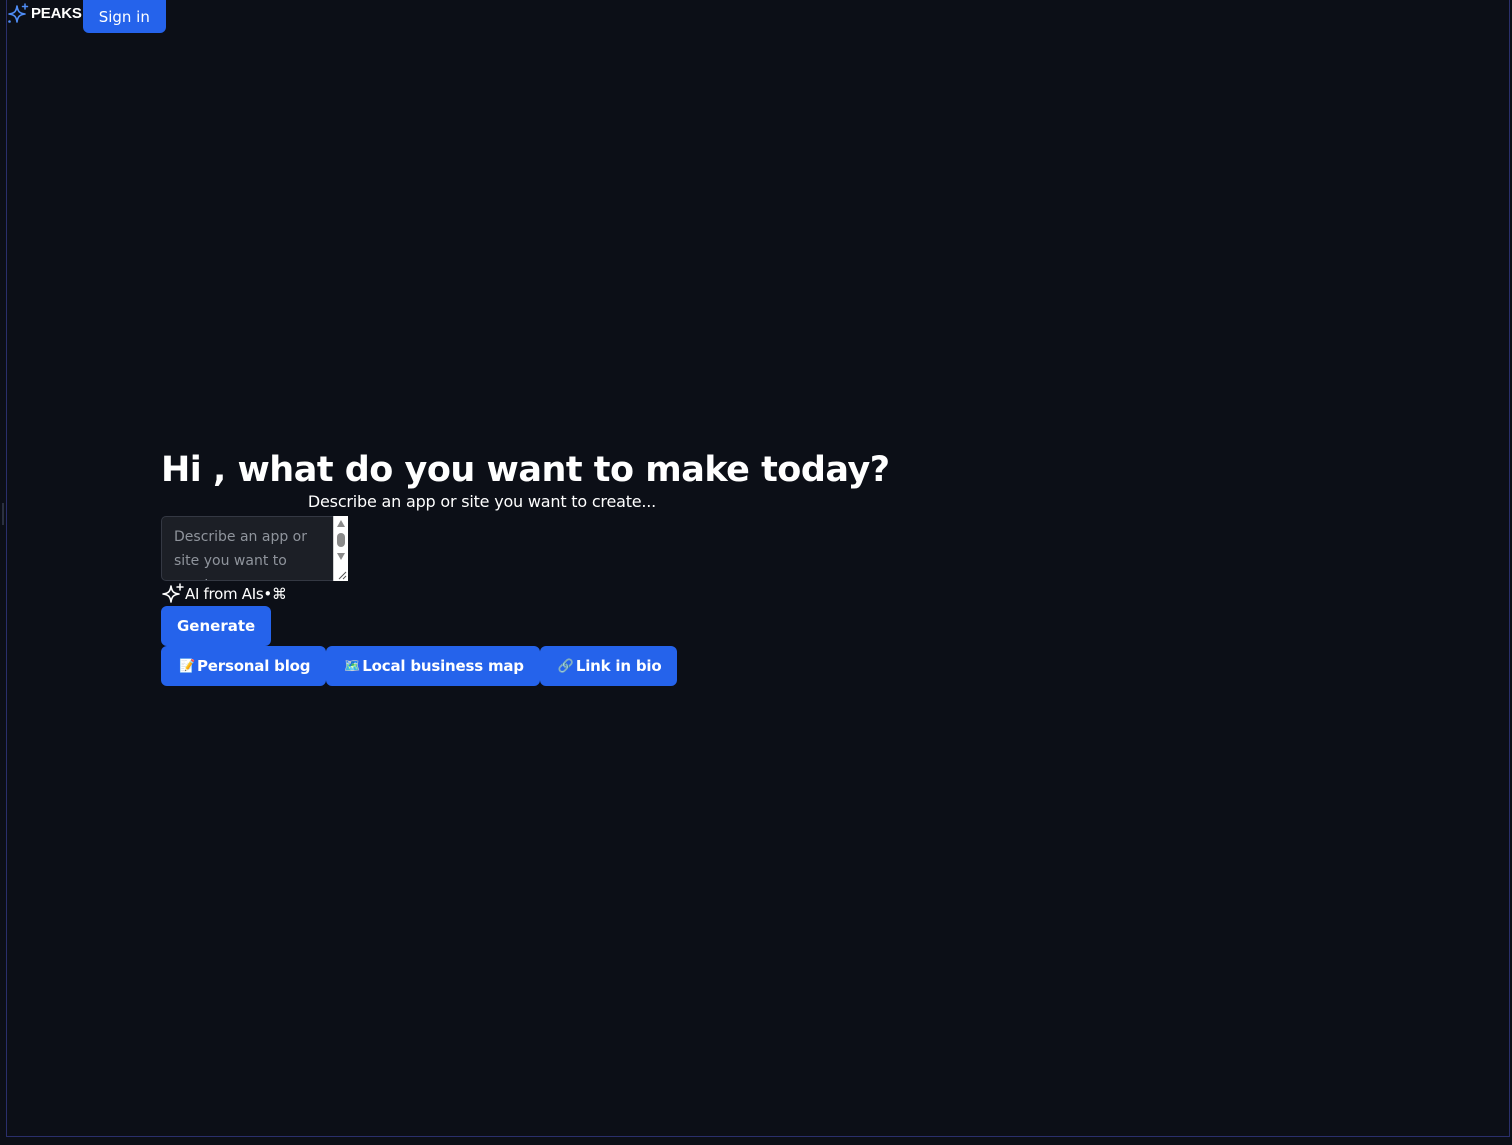 This screenshot has width=1512, height=1145. I want to click on generate-button: Generate, so click(216, 626).